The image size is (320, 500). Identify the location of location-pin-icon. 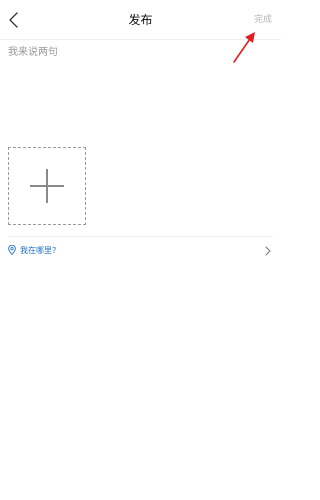
(12, 250).